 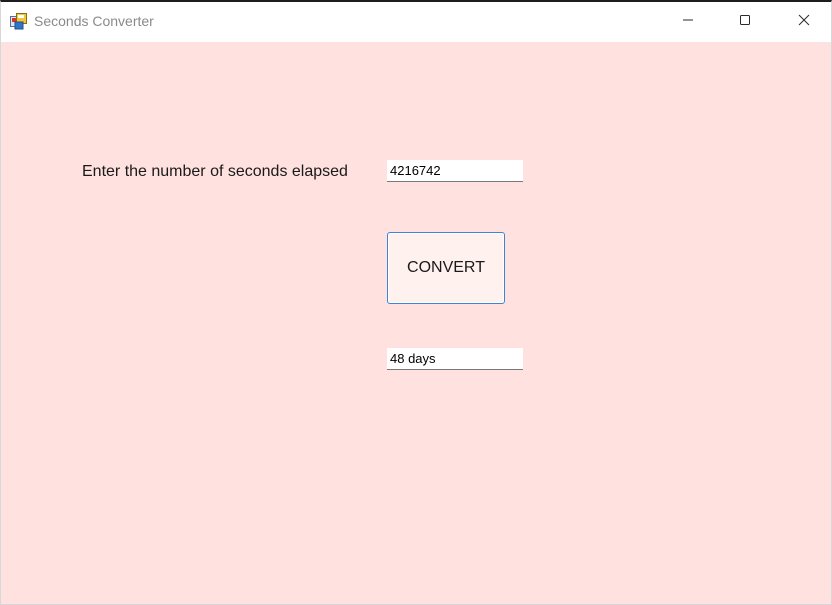 I want to click on close-icon, so click(x=804, y=22).